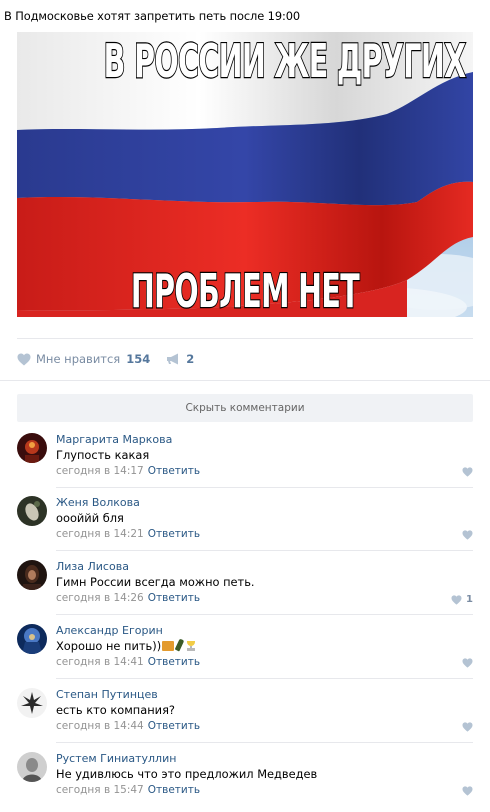  What do you see at coordinates (155, 582) in the screenshot?
I see `comment-text: Гимн России всегда можно петь.` at bounding box center [155, 582].